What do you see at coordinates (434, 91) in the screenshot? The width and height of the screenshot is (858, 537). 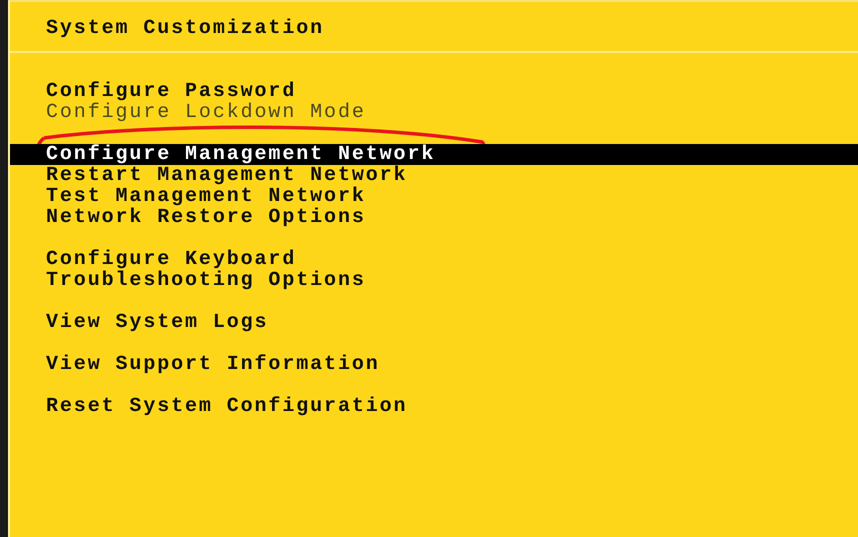 I see `menu-item: Configure Password` at bounding box center [434, 91].